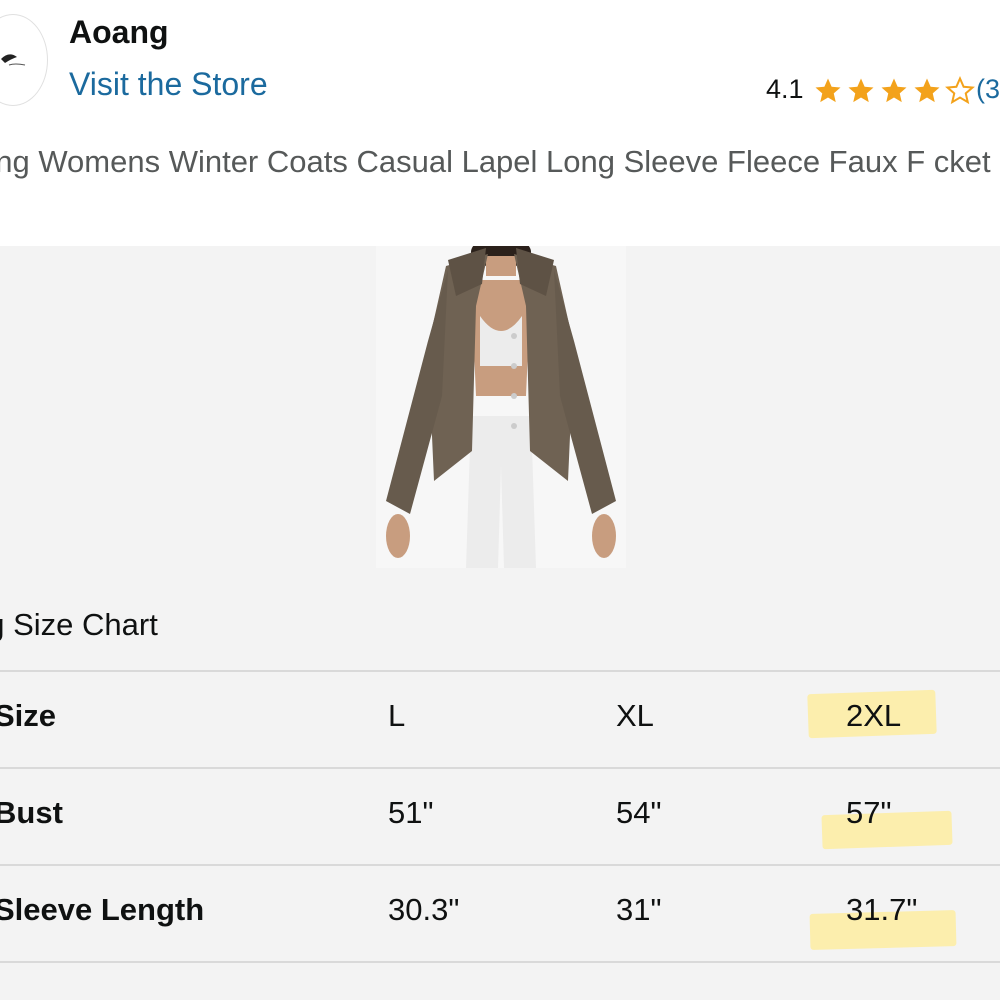 This screenshot has width=1000, height=1000. I want to click on table-cell: 2XL, so click(874, 715).